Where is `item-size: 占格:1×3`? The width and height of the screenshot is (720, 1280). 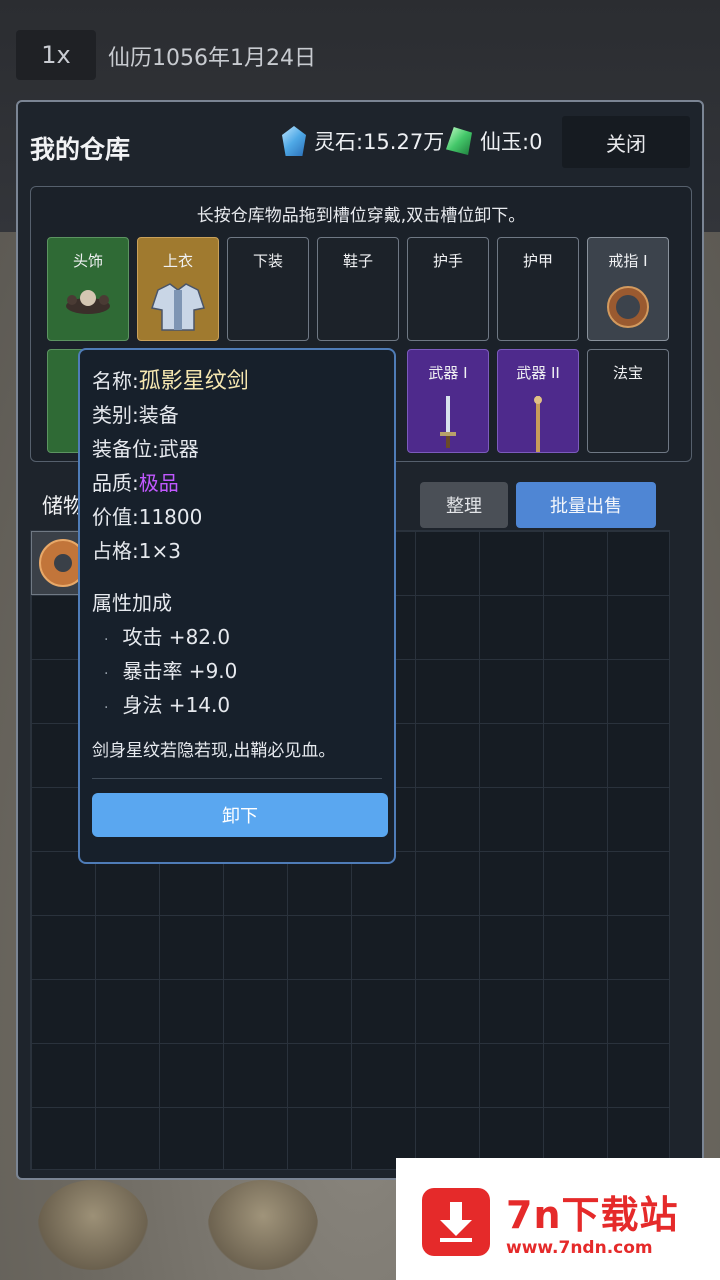
item-size: 占格:1×3 is located at coordinates (136, 551).